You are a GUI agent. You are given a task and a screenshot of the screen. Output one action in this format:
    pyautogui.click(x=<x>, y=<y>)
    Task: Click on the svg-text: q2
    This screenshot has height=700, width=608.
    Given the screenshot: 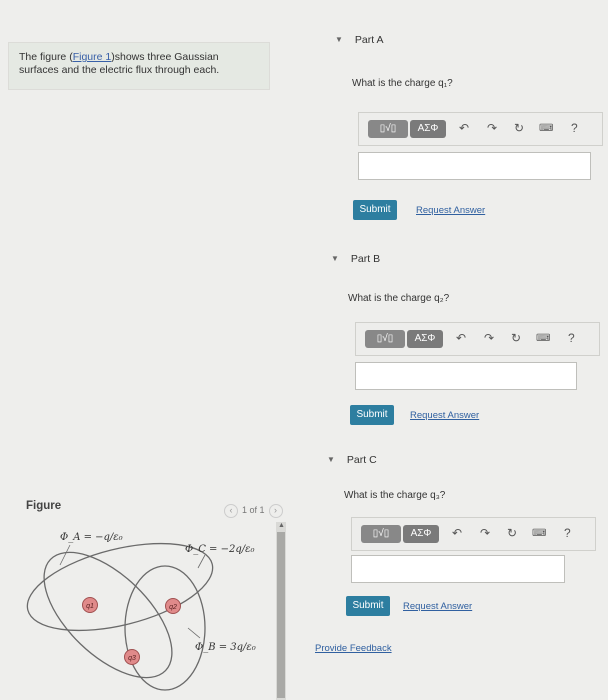 What is the action you would take?
    pyautogui.click(x=173, y=607)
    